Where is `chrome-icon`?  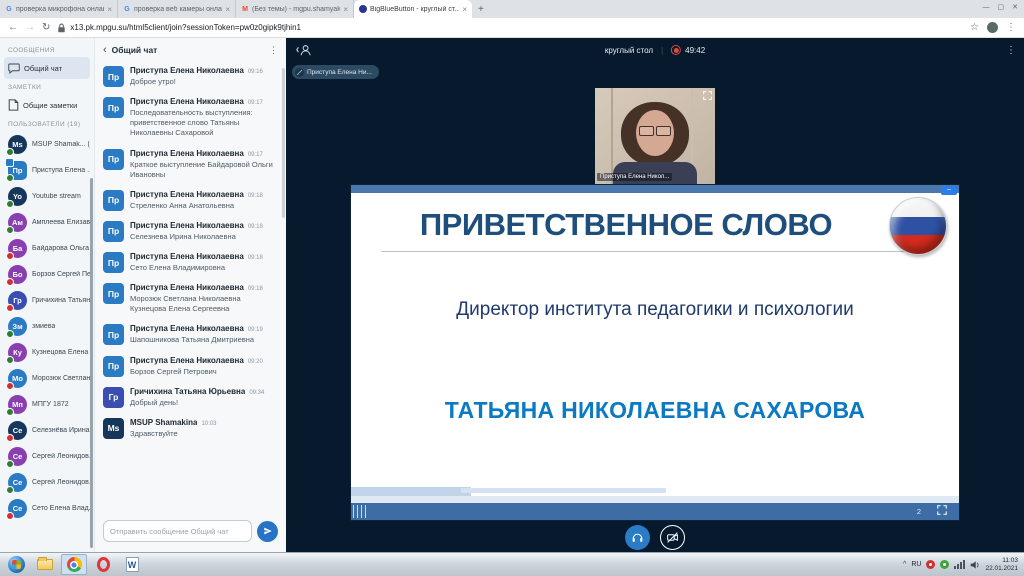
chrome-icon is located at coordinates (74, 564).